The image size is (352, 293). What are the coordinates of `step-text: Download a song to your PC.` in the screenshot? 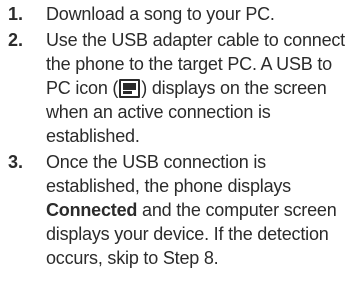 It's located at (199, 14).